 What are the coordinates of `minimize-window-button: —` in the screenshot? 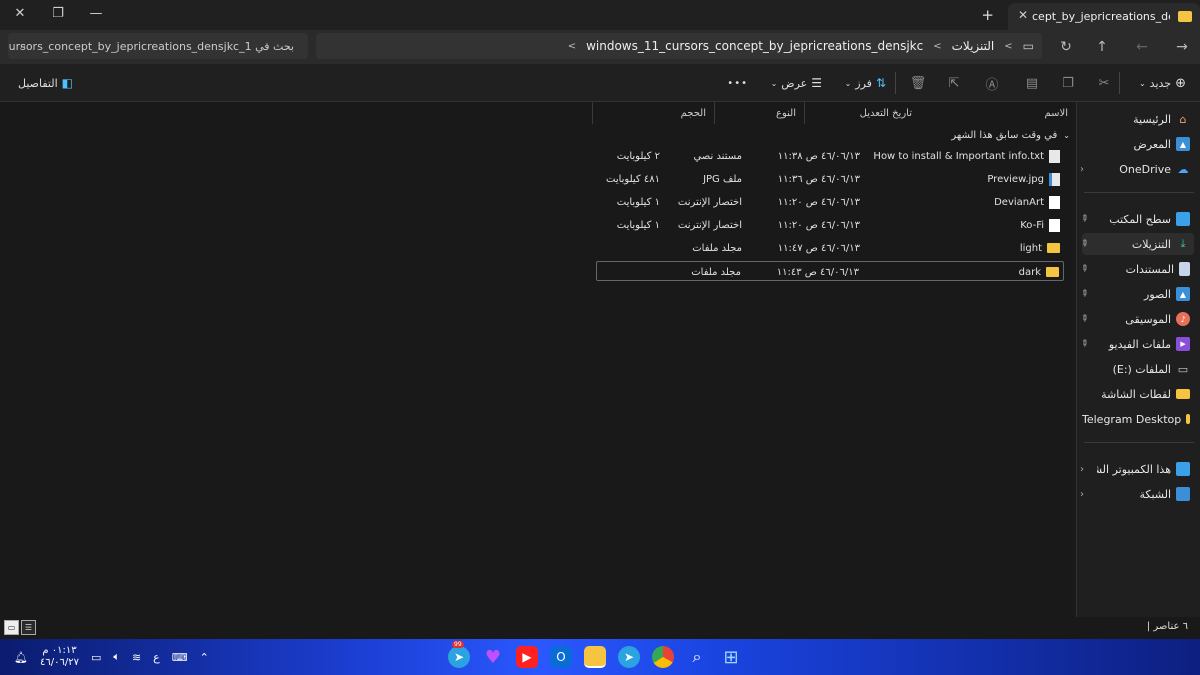 It's located at (96, 13).